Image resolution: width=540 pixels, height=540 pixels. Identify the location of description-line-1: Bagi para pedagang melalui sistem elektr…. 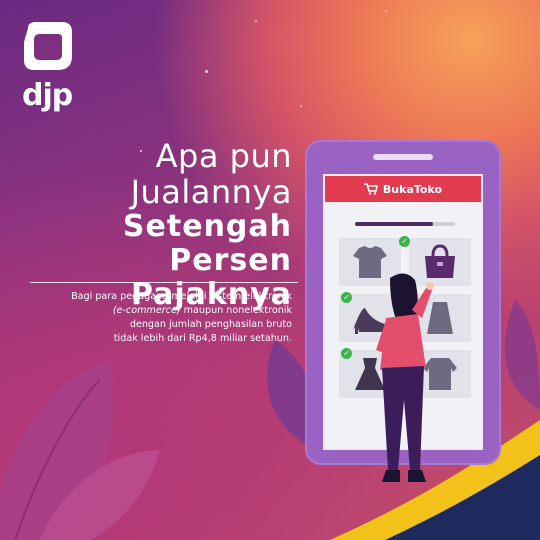
(181, 296).